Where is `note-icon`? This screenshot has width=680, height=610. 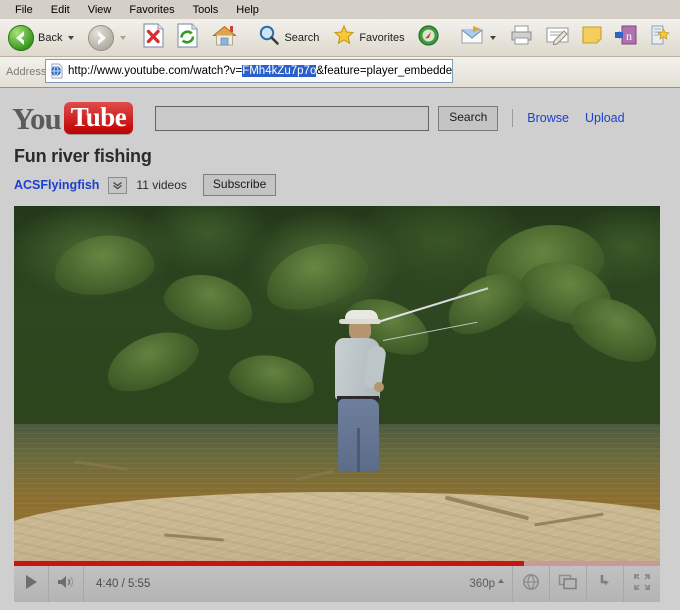
note-icon is located at coordinates (592, 37).